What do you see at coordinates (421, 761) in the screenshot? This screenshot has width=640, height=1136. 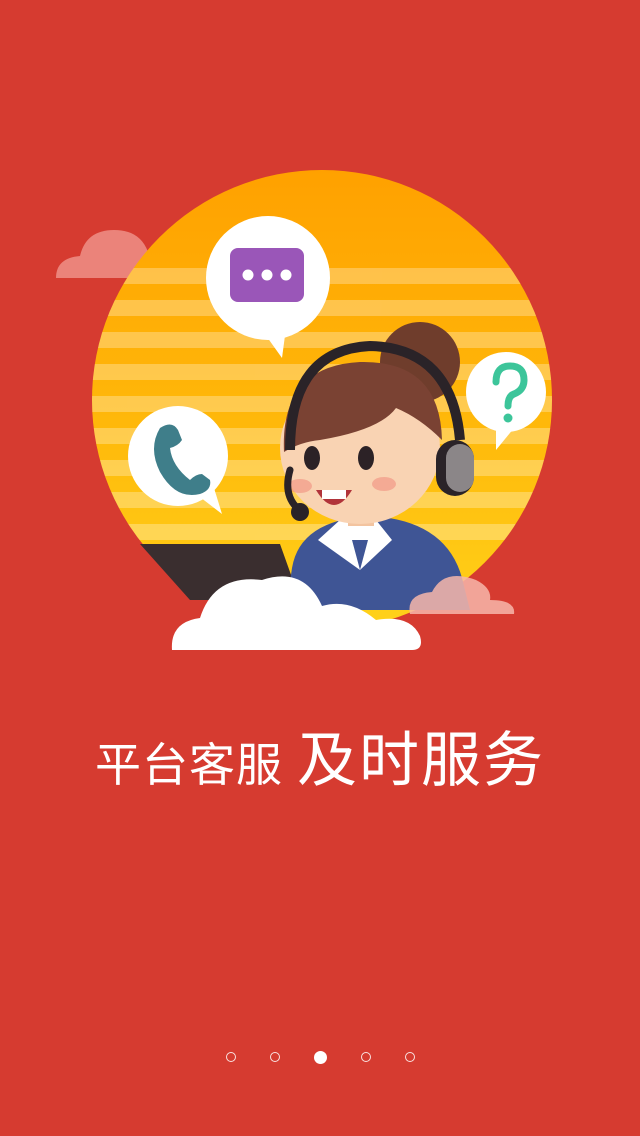 I see `headline-main: 及时服务` at bounding box center [421, 761].